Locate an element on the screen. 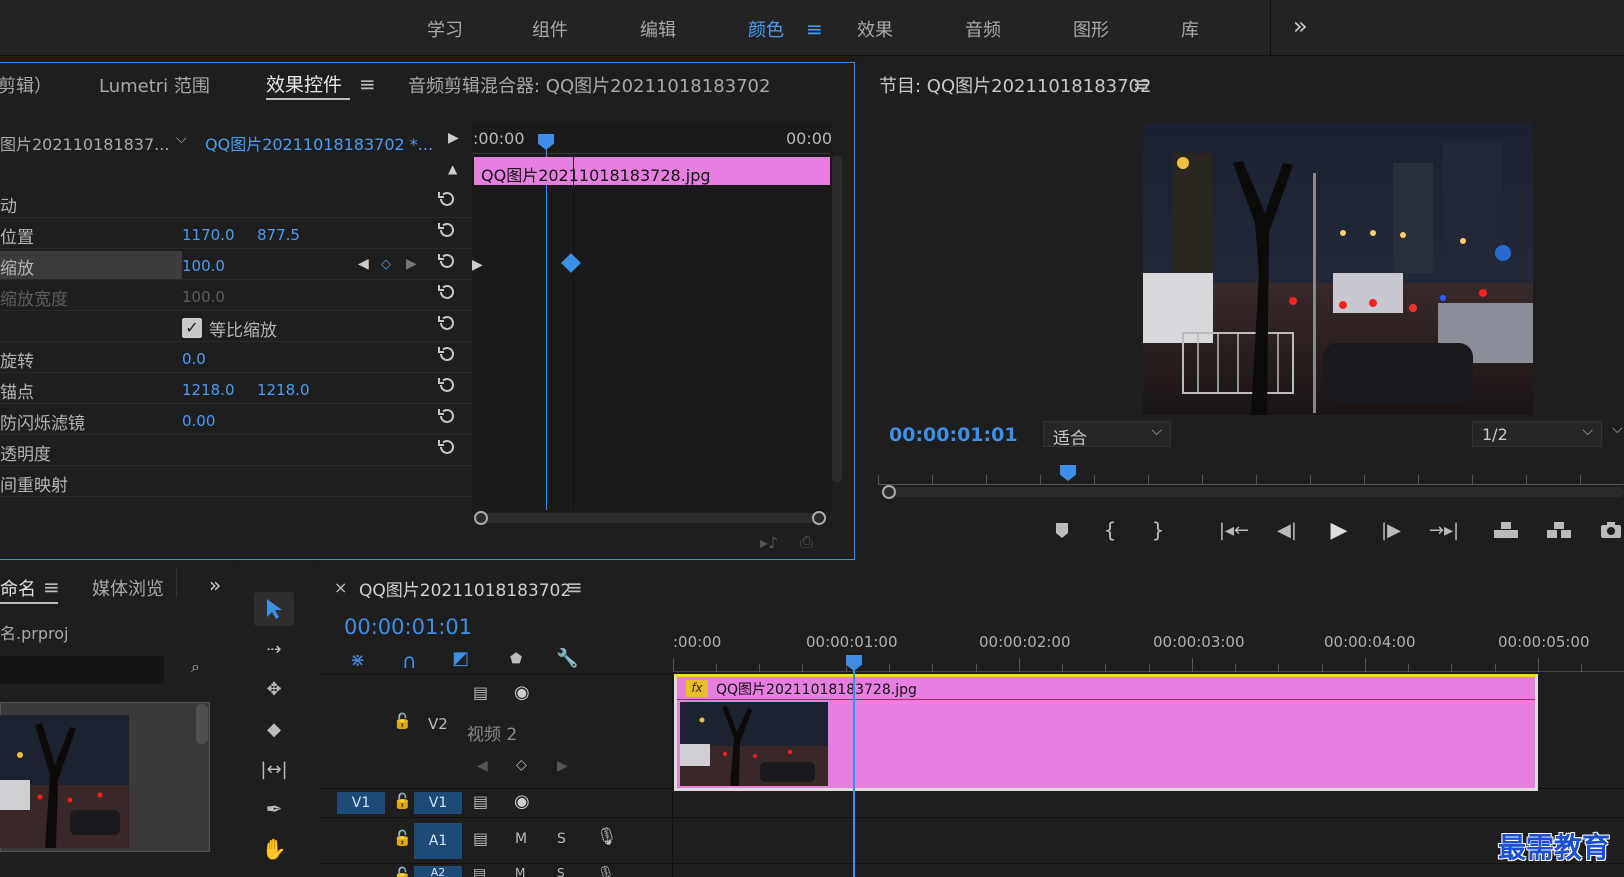 The height and width of the screenshot is (877, 1624). selection-tool-icon is located at coordinates (274, 609).